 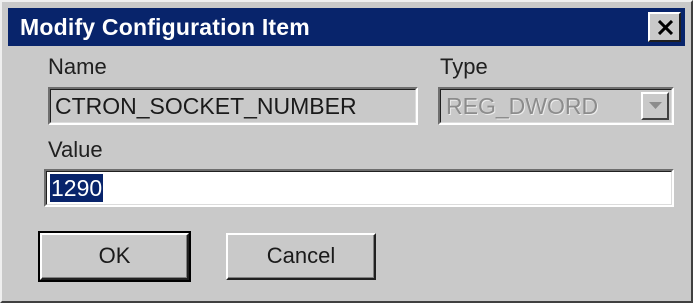 I want to click on value-input: 1290, so click(x=359, y=188).